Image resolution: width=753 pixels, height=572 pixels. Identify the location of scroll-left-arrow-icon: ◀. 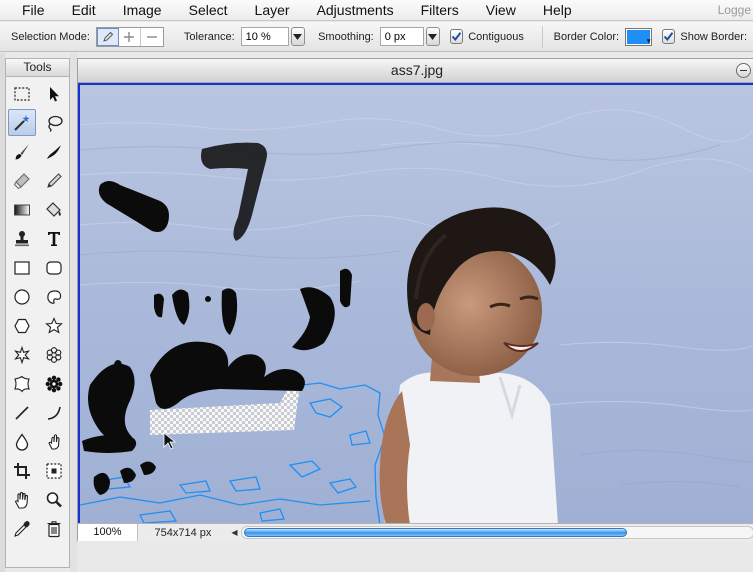
(234, 532).